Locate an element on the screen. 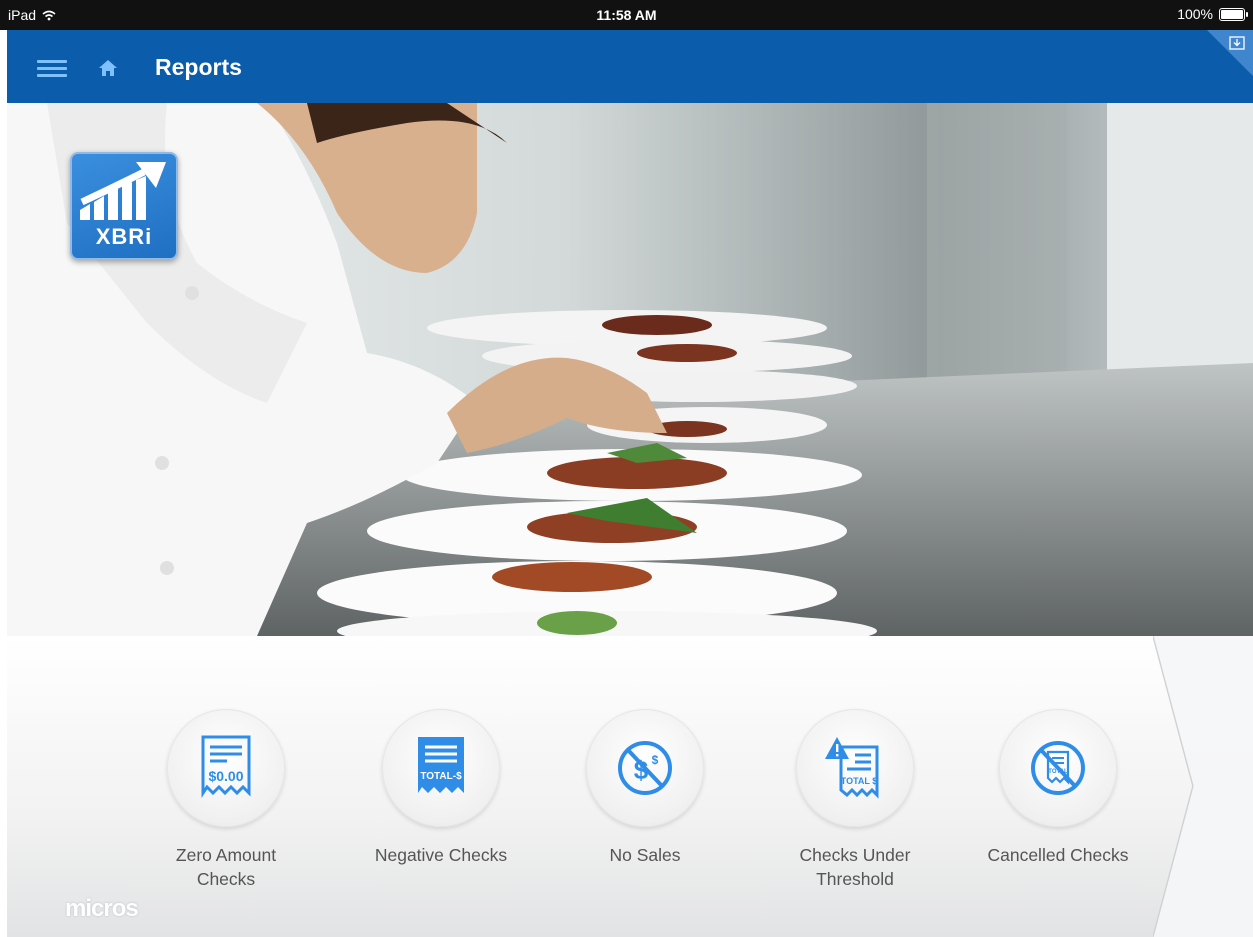 The width and height of the screenshot is (1253, 937). home-icon is located at coordinates (108, 68).